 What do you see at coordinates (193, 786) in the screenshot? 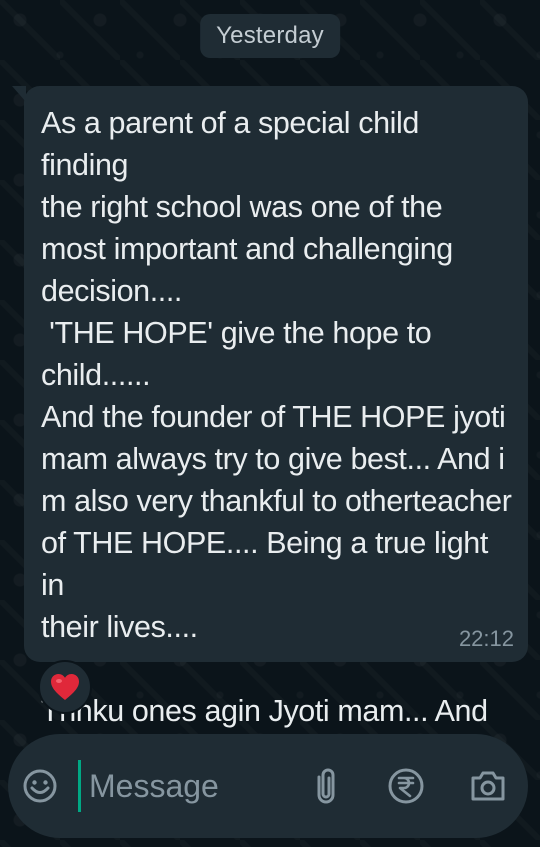
I see `message-input` at bounding box center [193, 786].